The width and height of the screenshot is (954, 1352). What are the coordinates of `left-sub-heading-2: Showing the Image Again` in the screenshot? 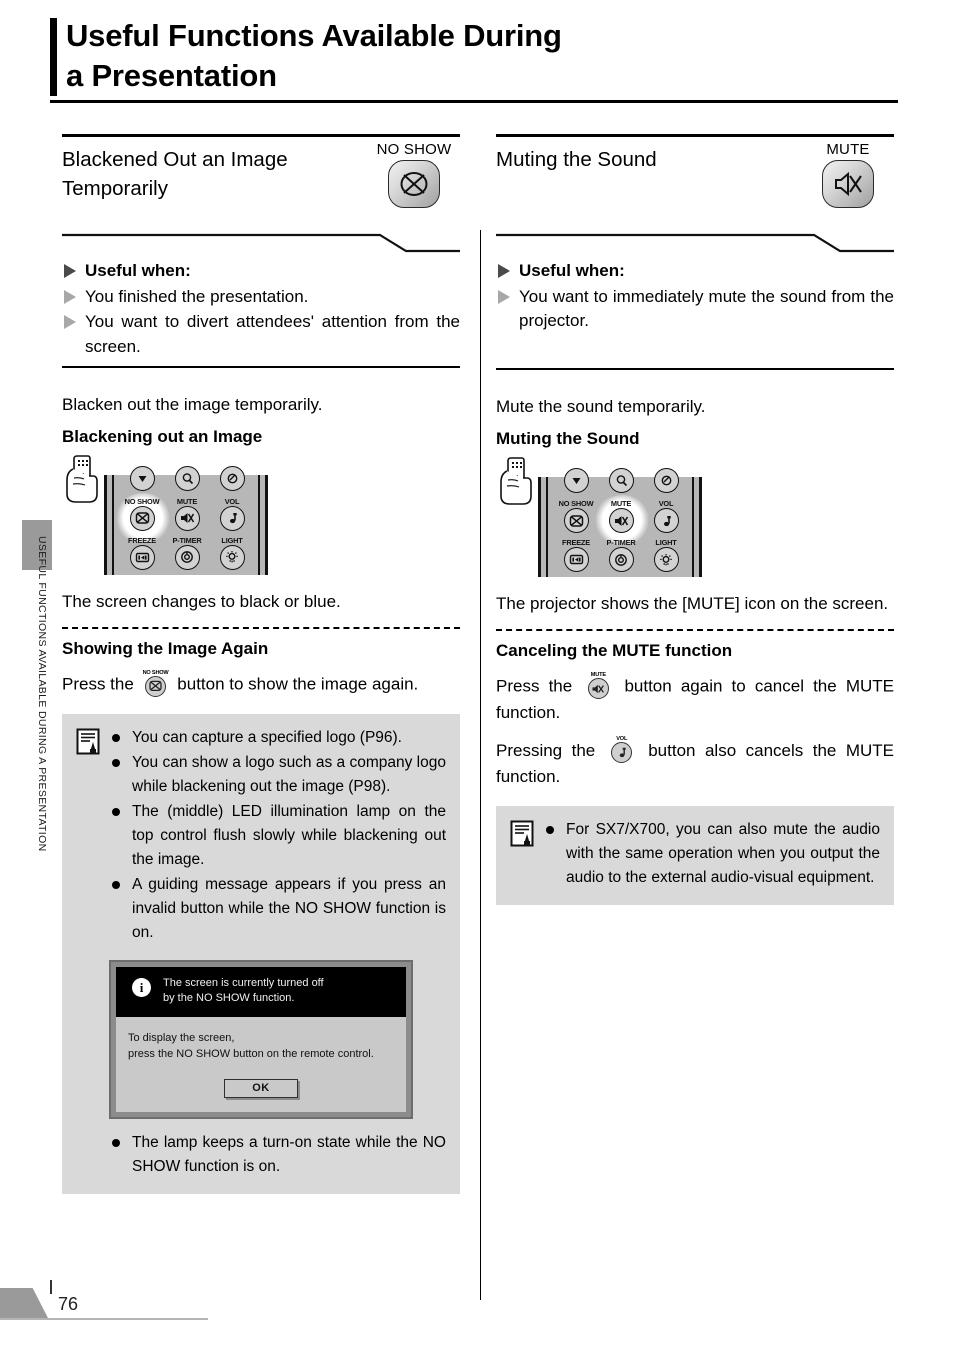 It's located at (165, 648).